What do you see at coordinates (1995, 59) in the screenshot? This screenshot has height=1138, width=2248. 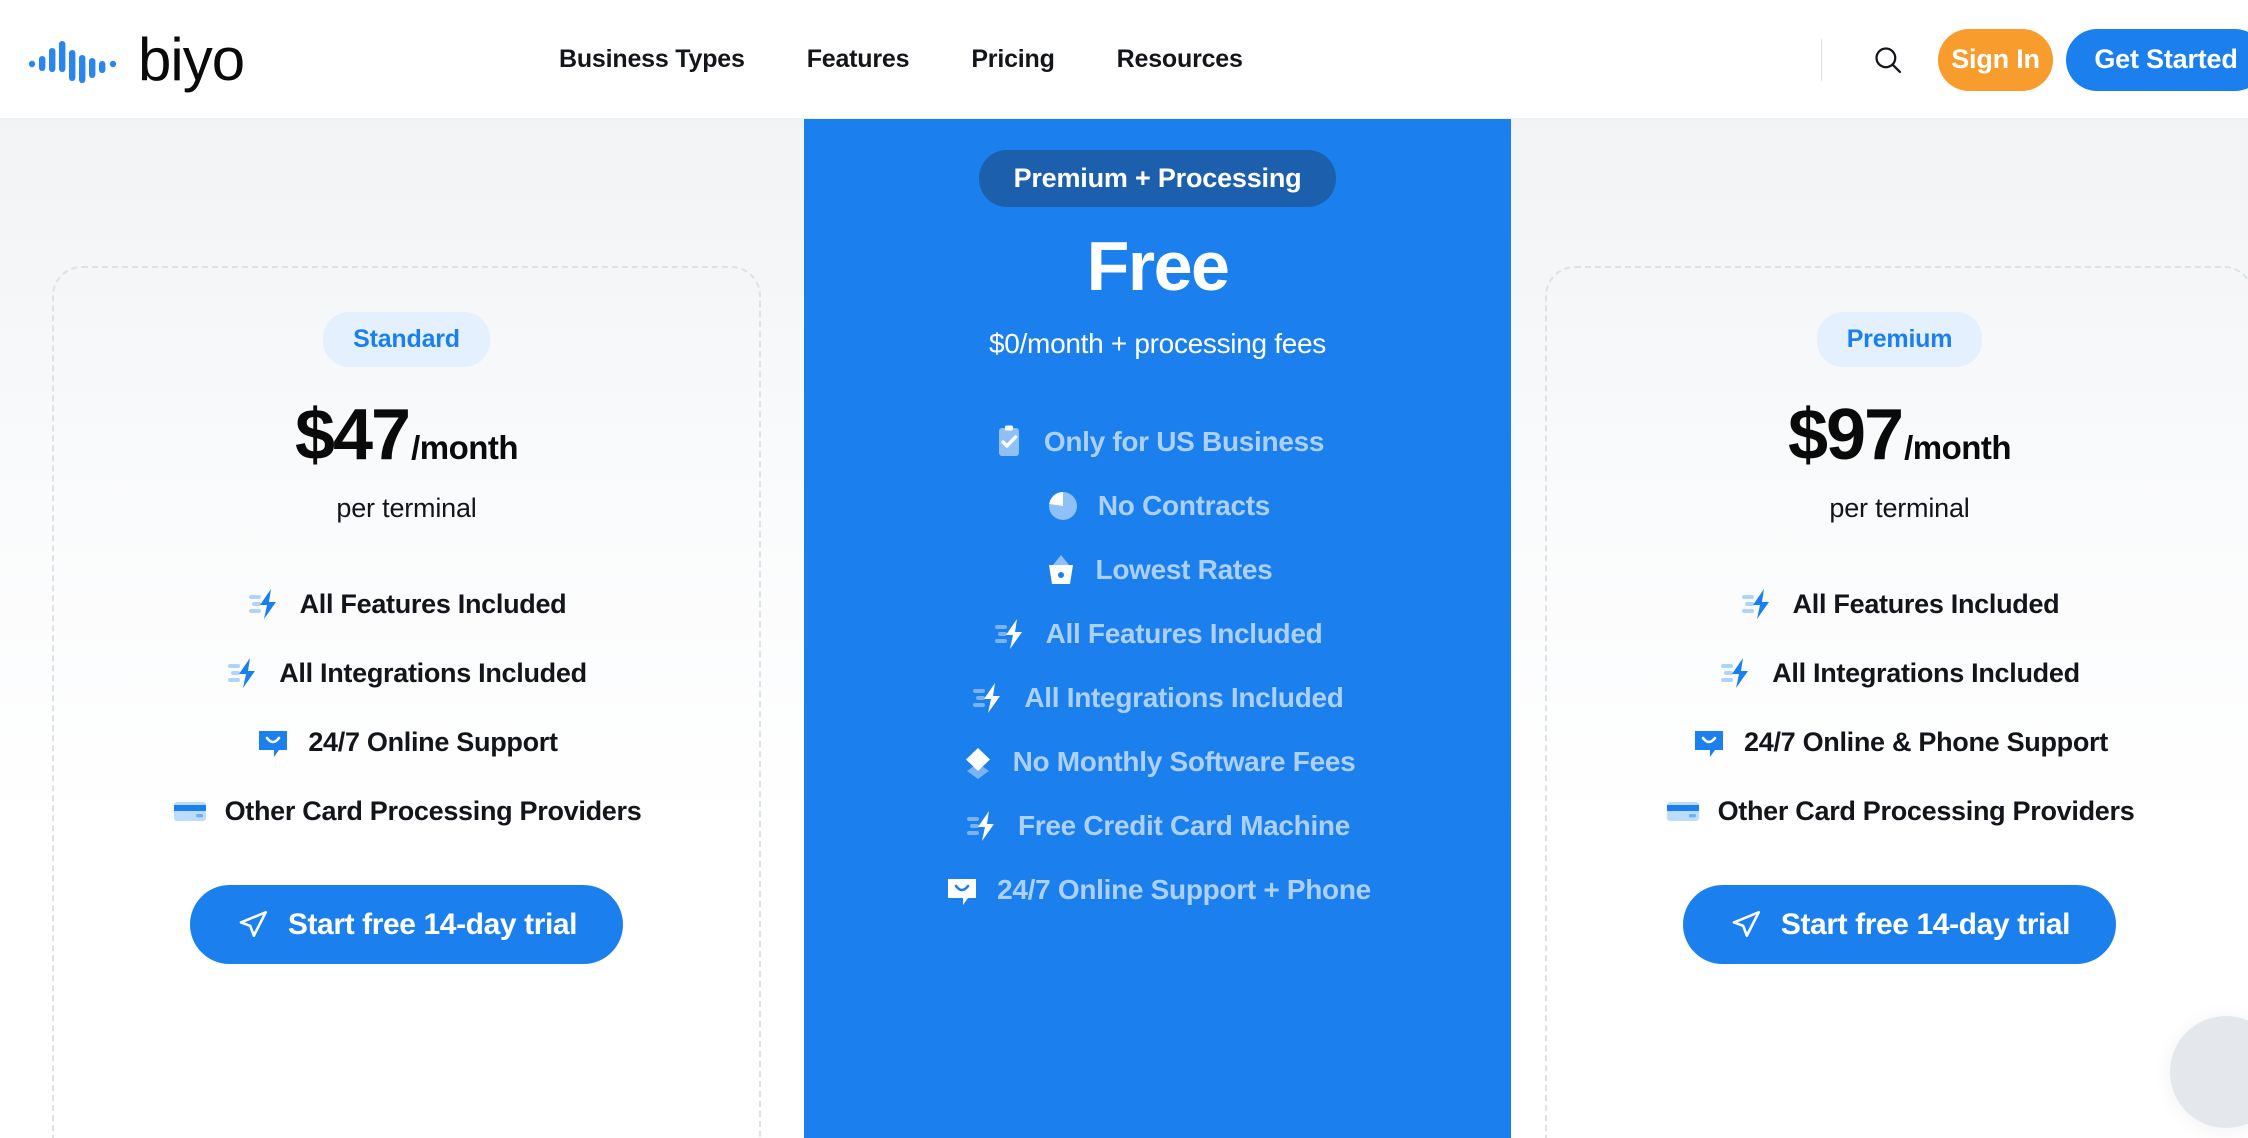 I see `sign-in-button: Sign In` at bounding box center [1995, 59].